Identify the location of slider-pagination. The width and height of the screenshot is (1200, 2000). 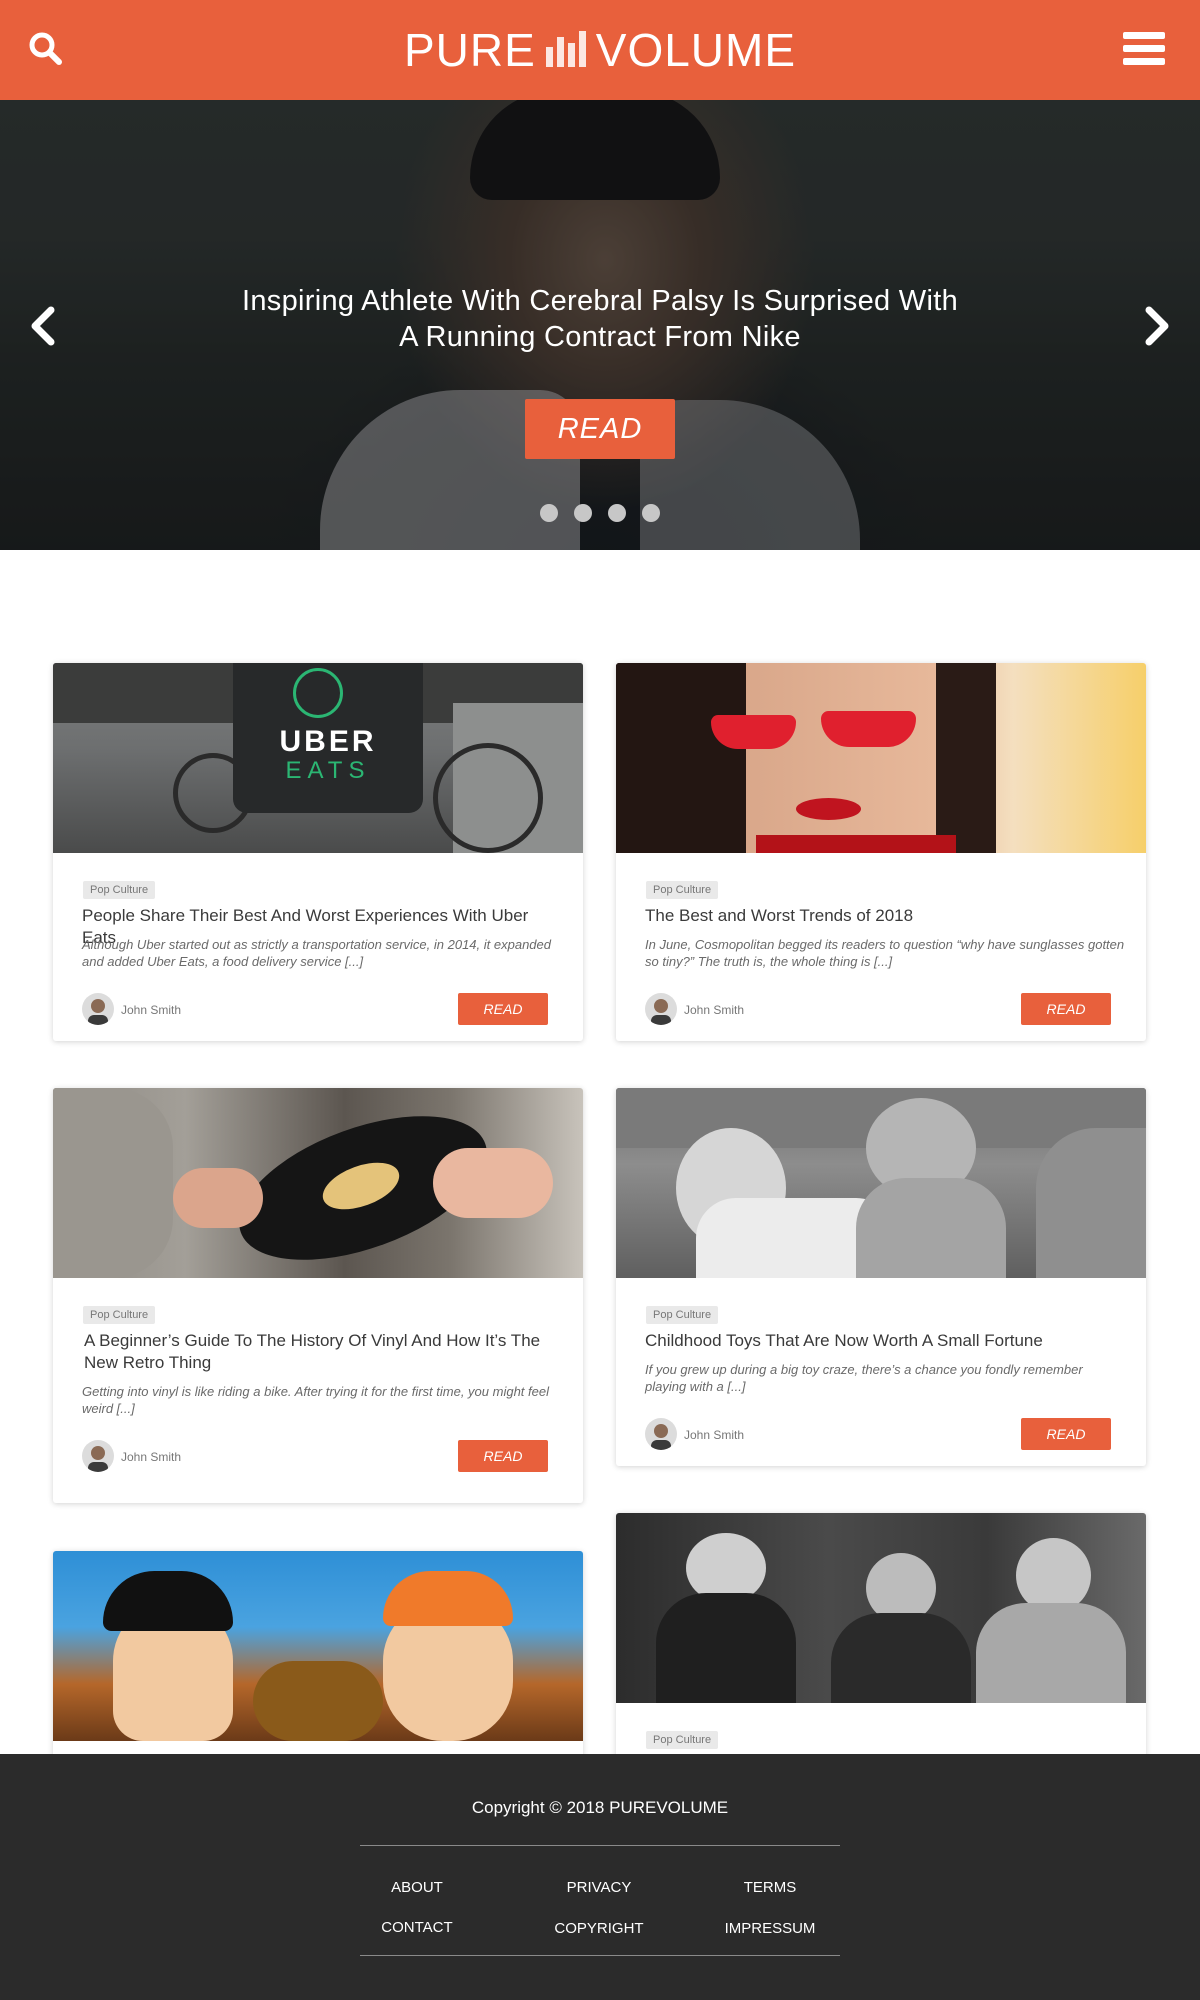
(605, 513).